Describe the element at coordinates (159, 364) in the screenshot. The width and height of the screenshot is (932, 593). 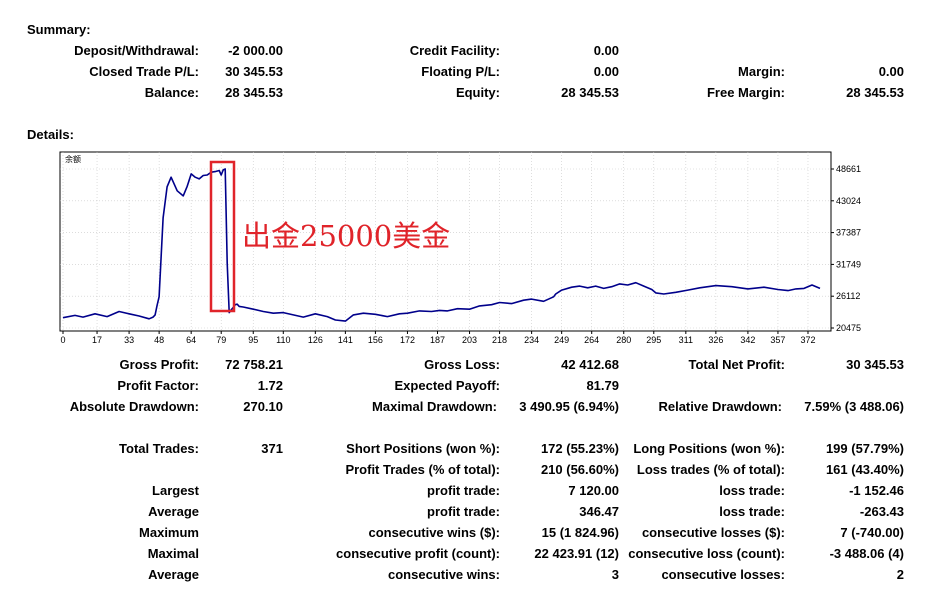
I see `gross-profit-label: Gross Profit:` at that location.